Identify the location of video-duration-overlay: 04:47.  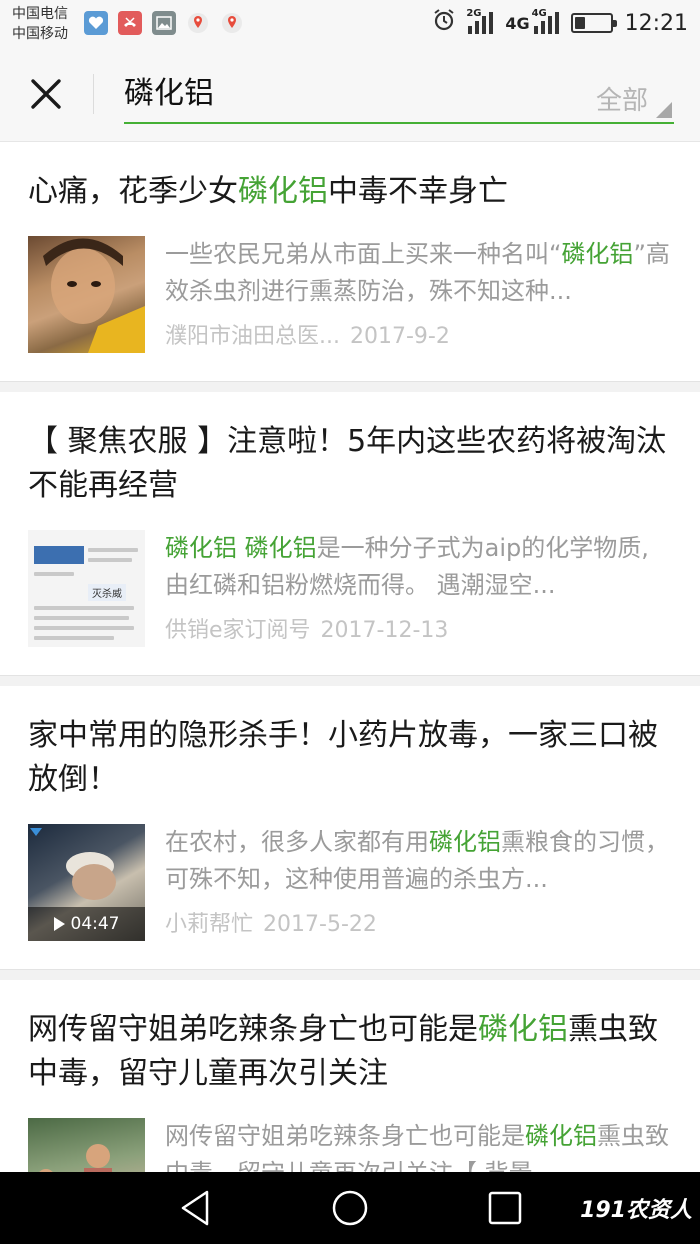
(86, 924).